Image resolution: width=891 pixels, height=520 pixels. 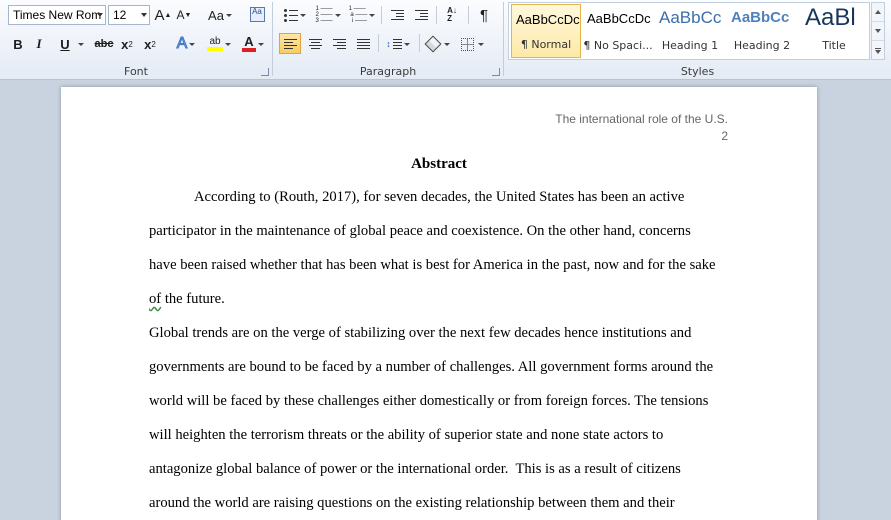 I want to click on subscript-mark: 2, so click(x=130, y=44).